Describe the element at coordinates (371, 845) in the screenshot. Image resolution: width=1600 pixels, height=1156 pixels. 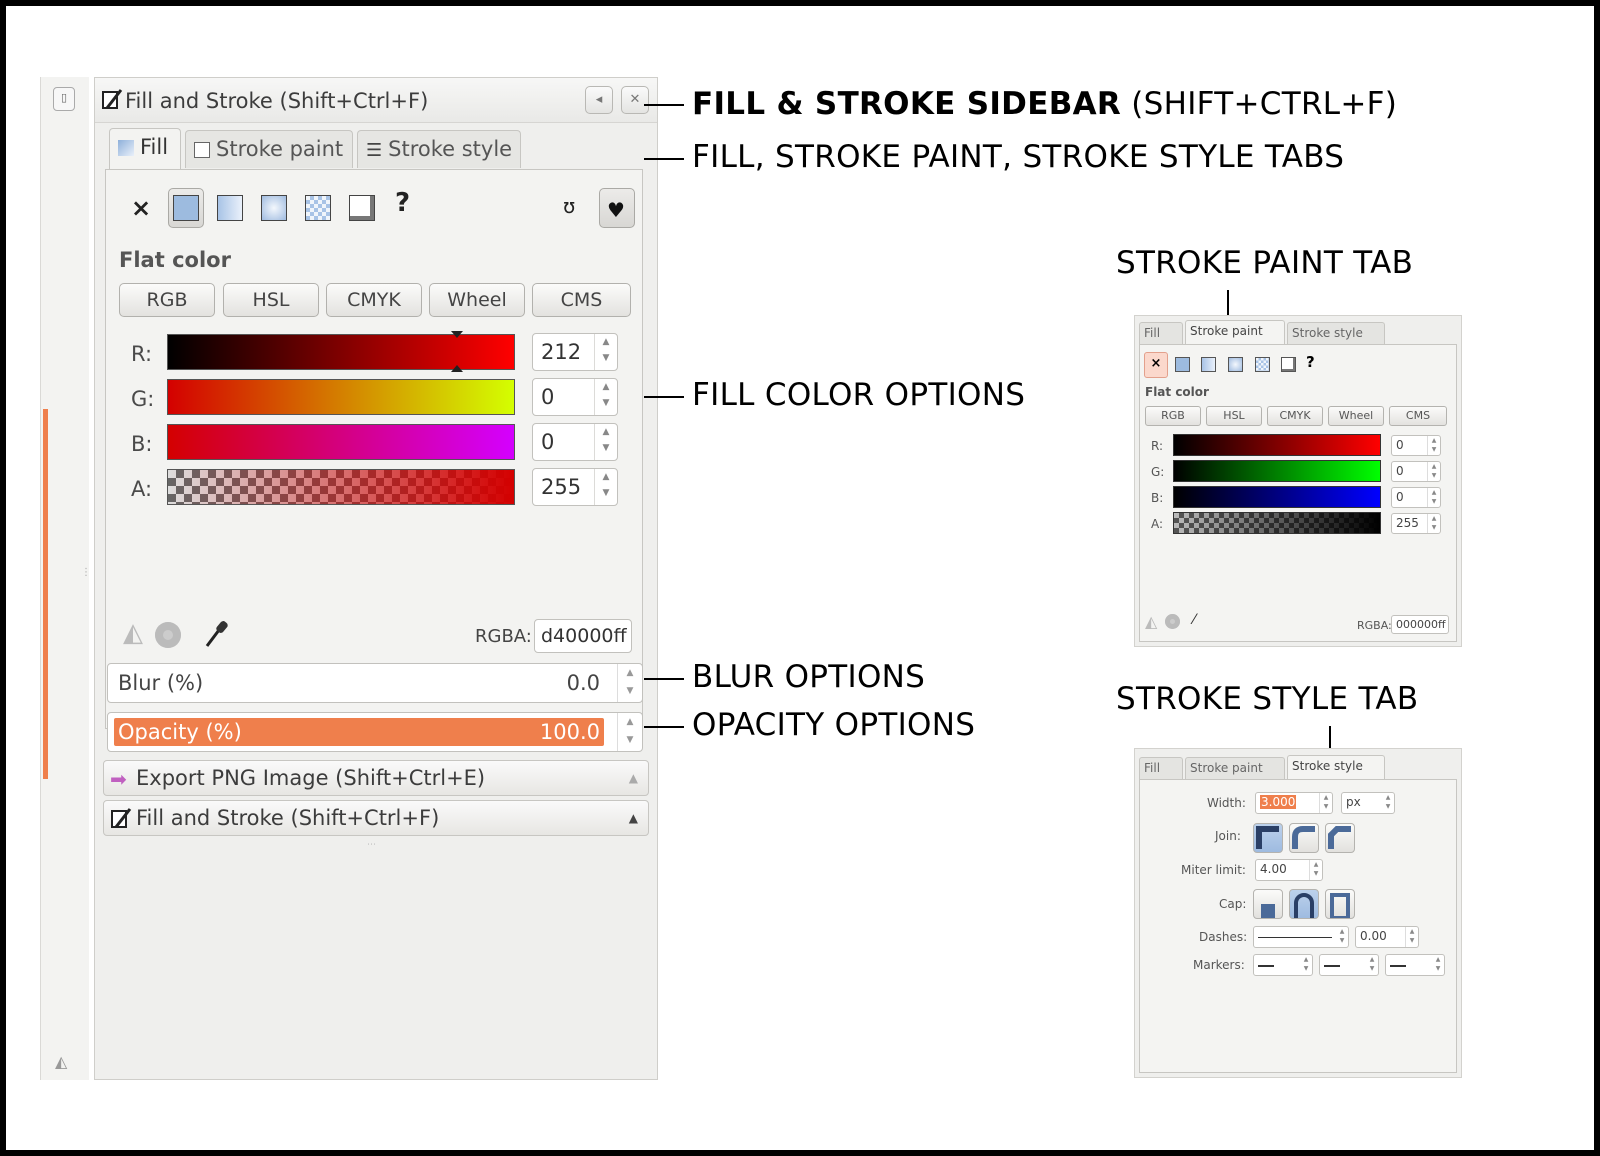
I see `dock-resize-grip-icon: ⋯` at that location.